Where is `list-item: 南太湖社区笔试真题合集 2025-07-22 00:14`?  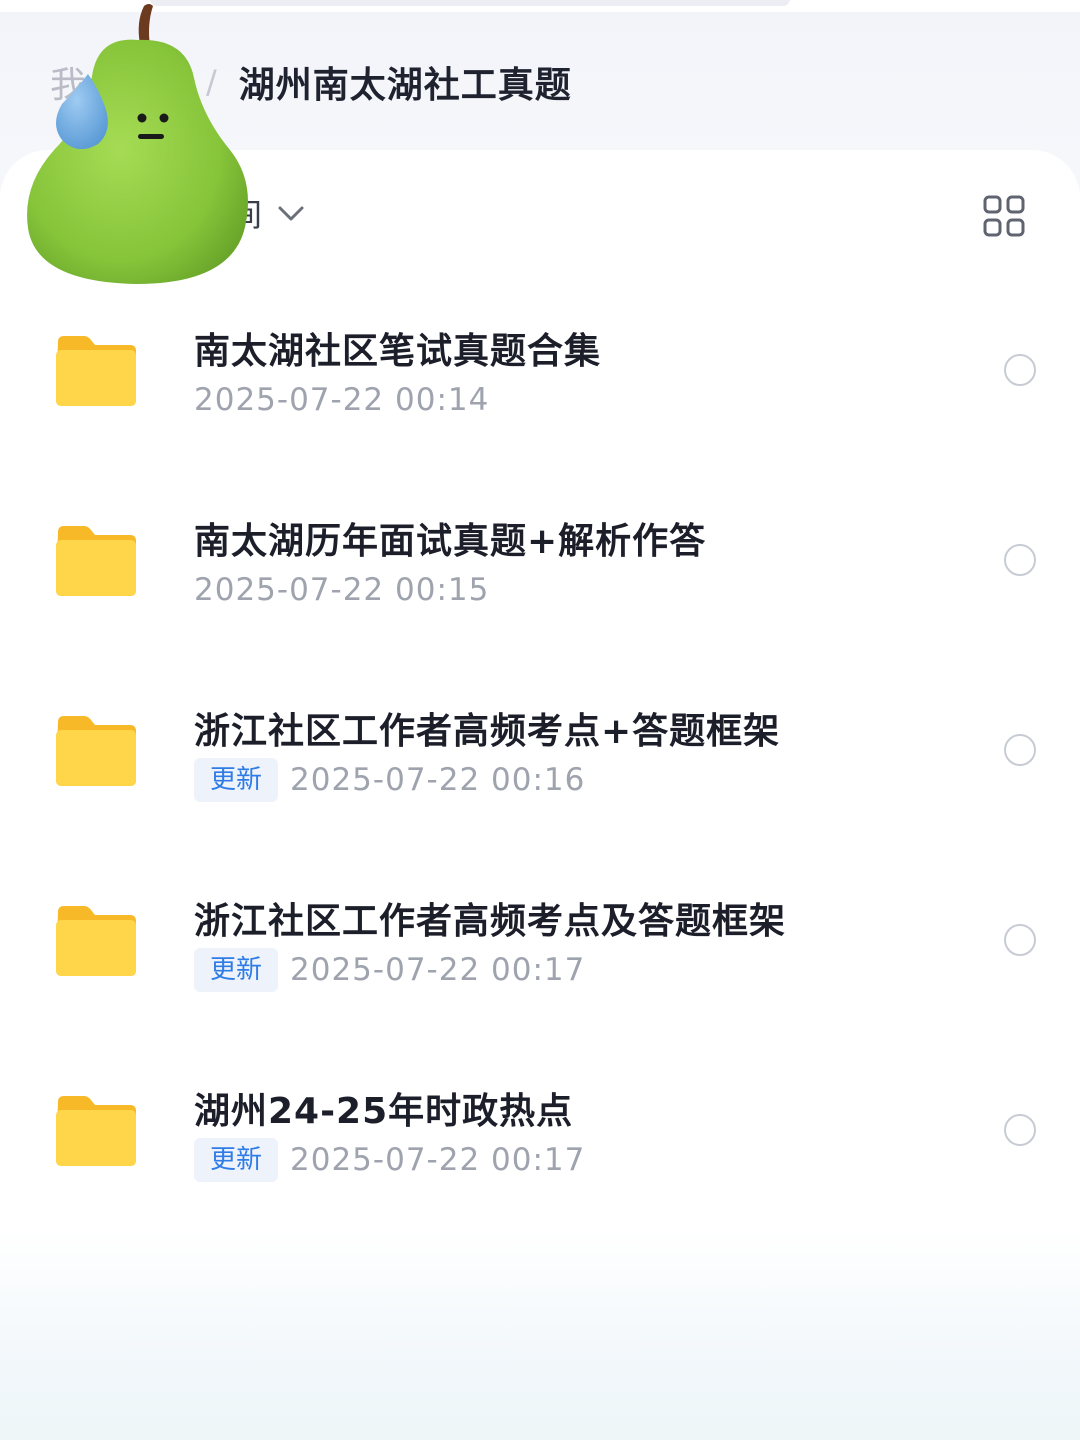 list-item: 南太湖社区笔试真题合集 2025-07-22 00:14 is located at coordinates (540, 407).